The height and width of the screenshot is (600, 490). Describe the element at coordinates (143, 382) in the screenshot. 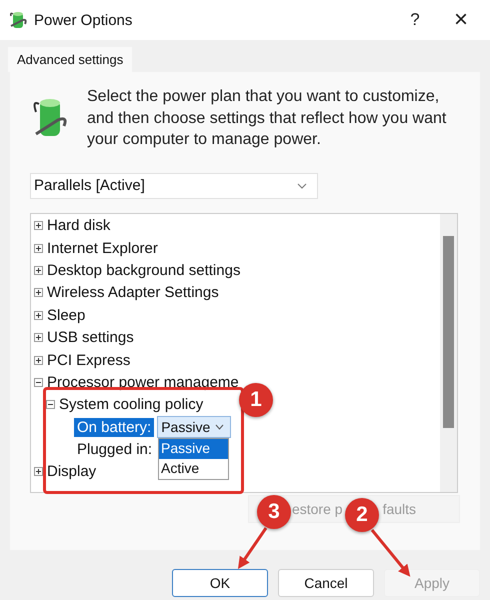

I see `tree-item: Processor power manageme` at that location.